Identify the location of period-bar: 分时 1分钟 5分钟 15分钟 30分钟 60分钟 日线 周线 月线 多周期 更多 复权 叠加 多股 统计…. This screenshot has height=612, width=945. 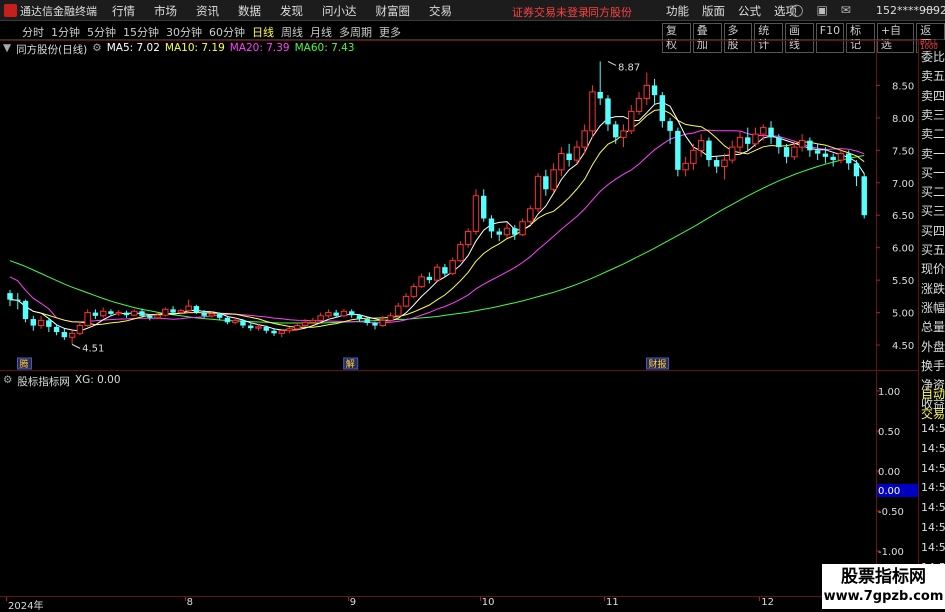
(472, 37).